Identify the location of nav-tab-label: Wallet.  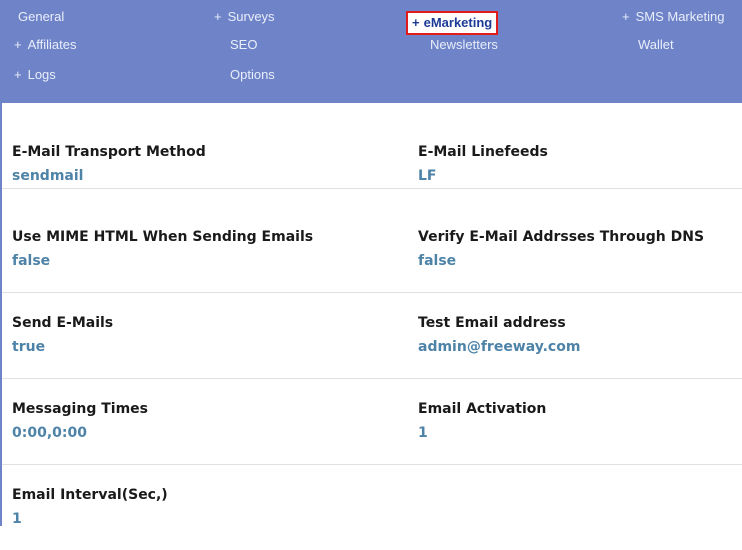
(656, 44).